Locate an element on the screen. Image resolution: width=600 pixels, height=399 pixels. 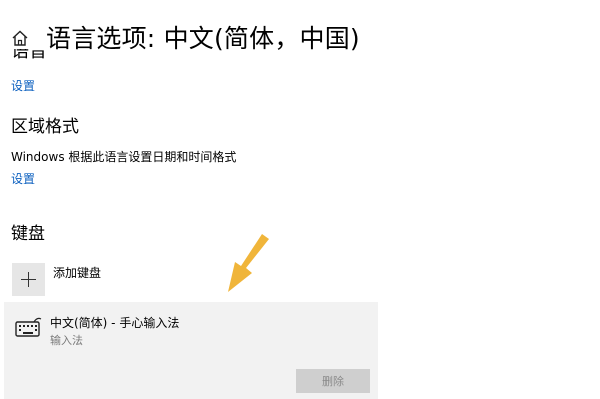
page-title: 语言选项: 中文(简体，中国) is located at coordinates (203, 38).